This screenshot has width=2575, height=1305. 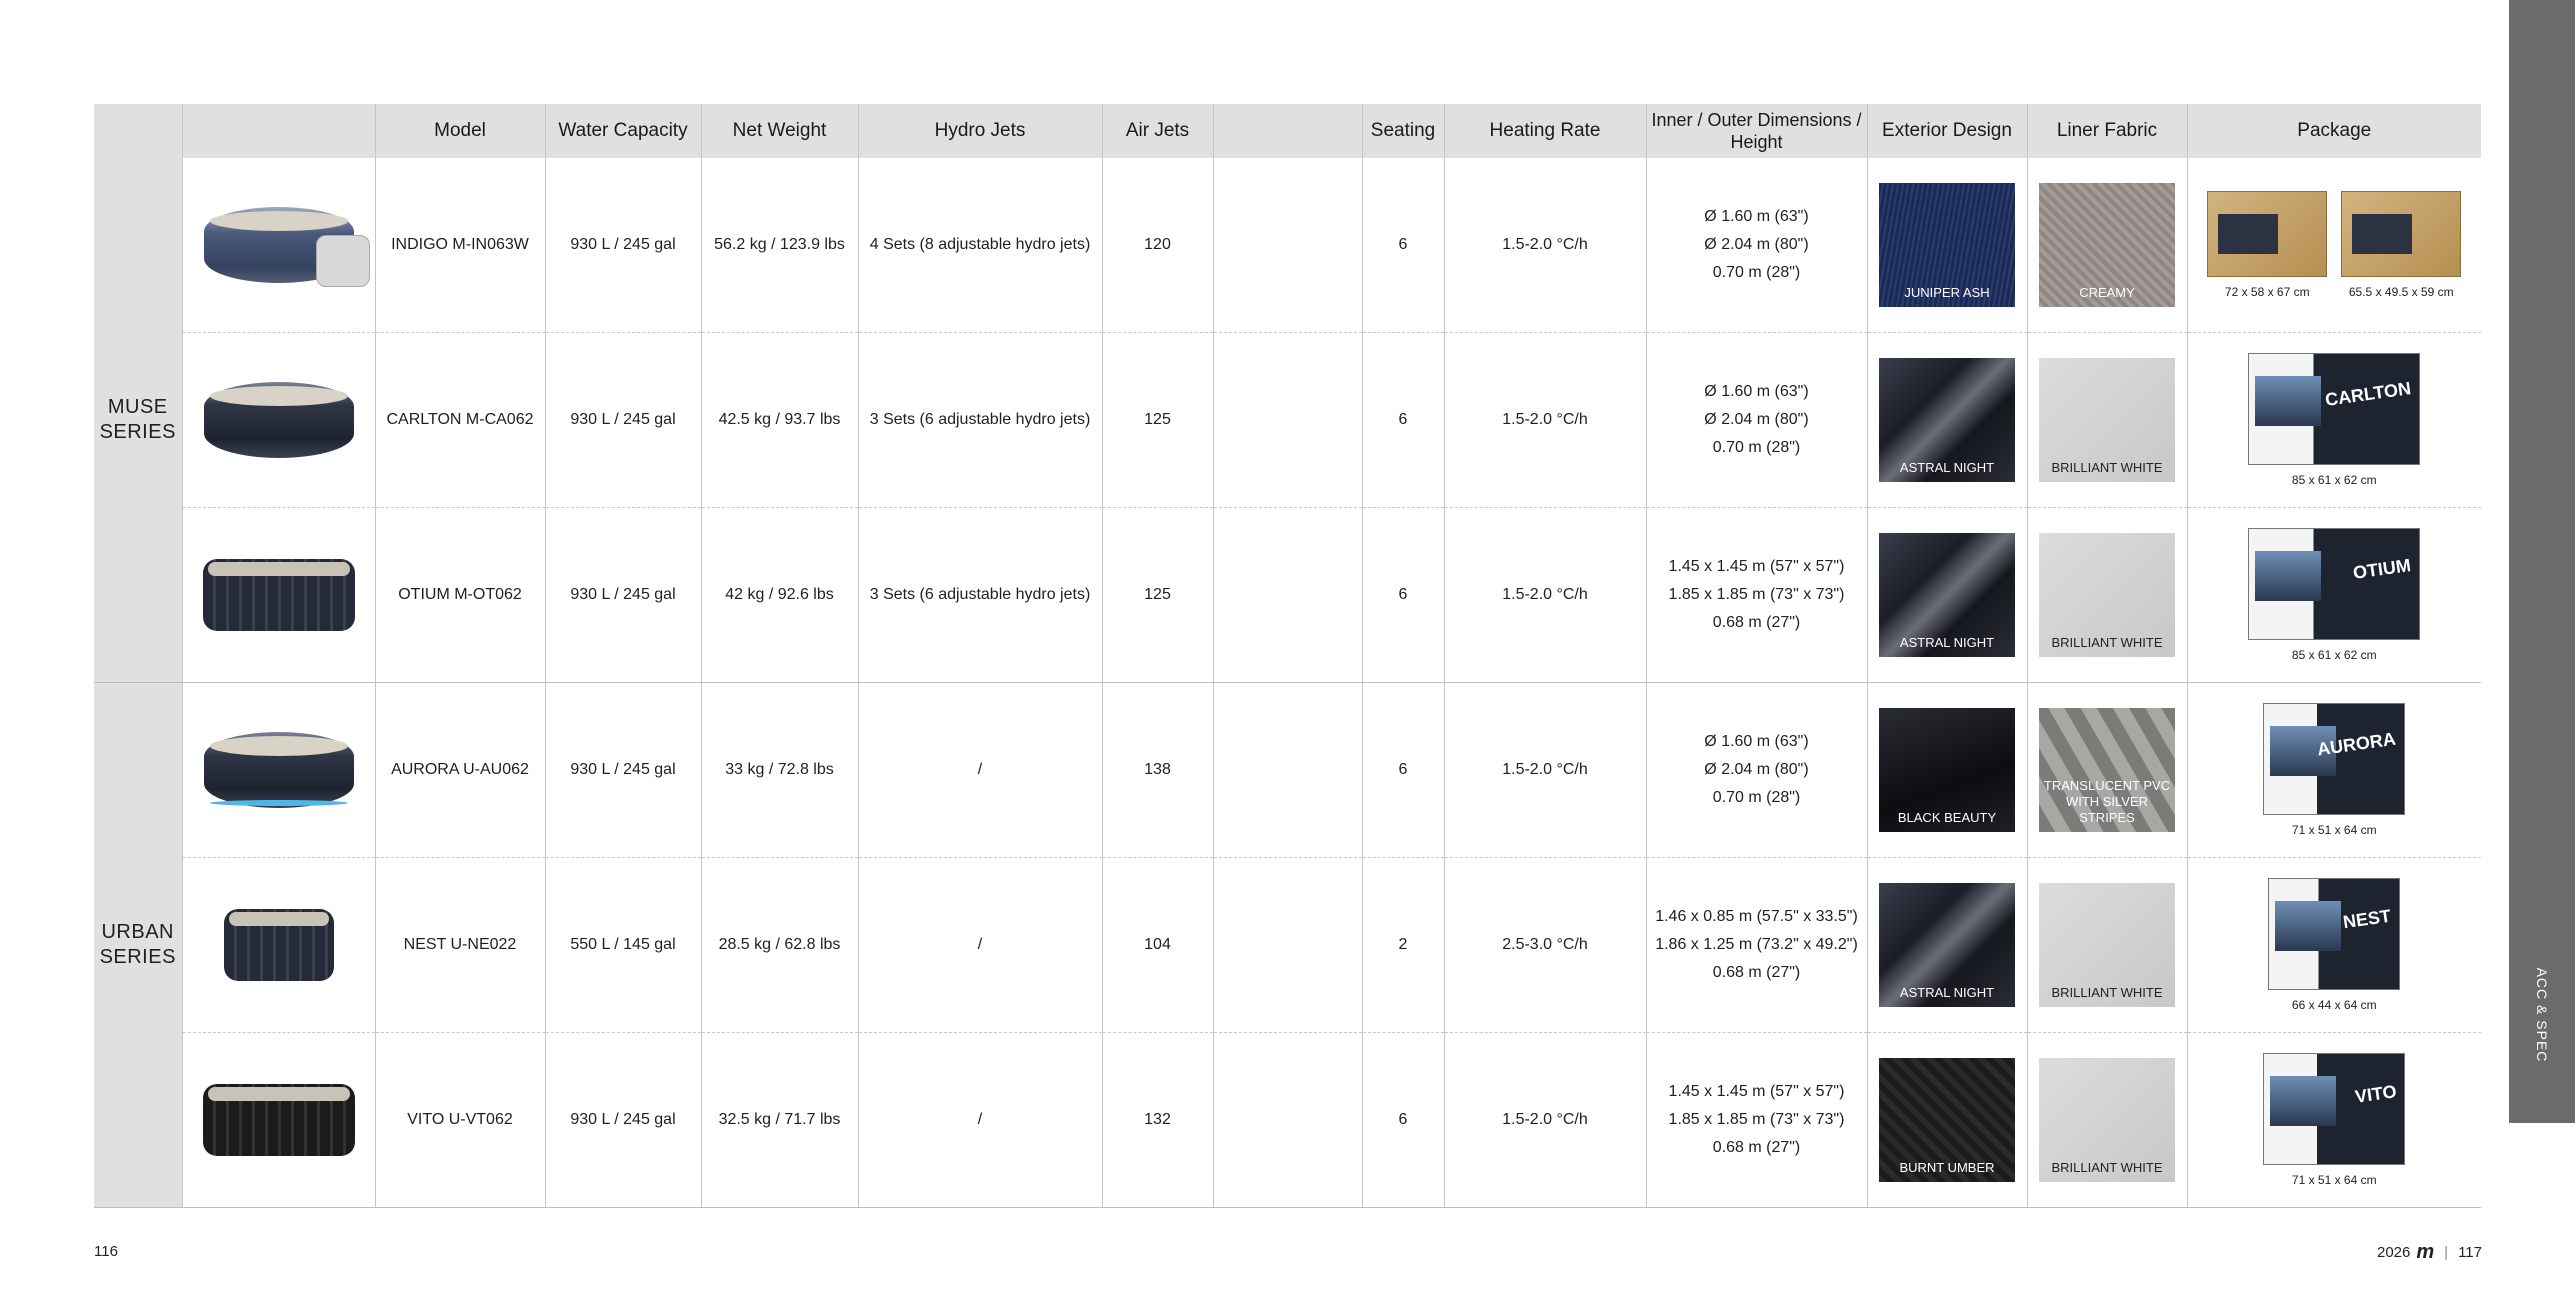 I want to click on section-side-tab-label: ACC & SPEC, so click(x=2542, y=1015).